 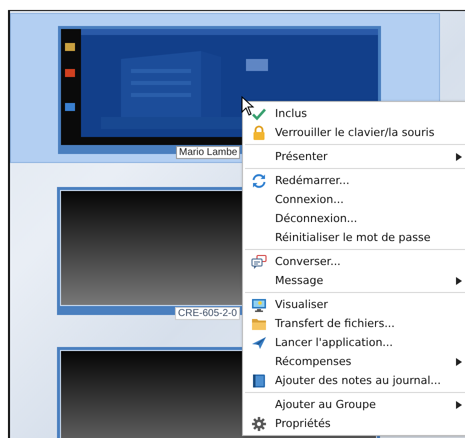 What do you see at coordinates (354, 404) in the screenshot?
I see `menu-item: Ajouter au Groupe` at bounding box center [354, 404].